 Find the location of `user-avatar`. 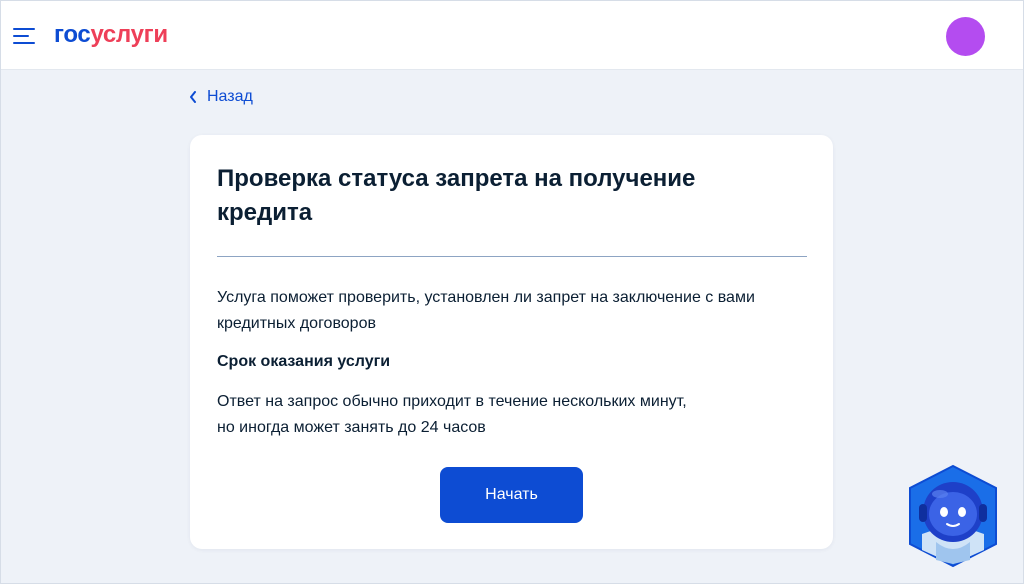

user-avatar is located at coordinates (965, 36).